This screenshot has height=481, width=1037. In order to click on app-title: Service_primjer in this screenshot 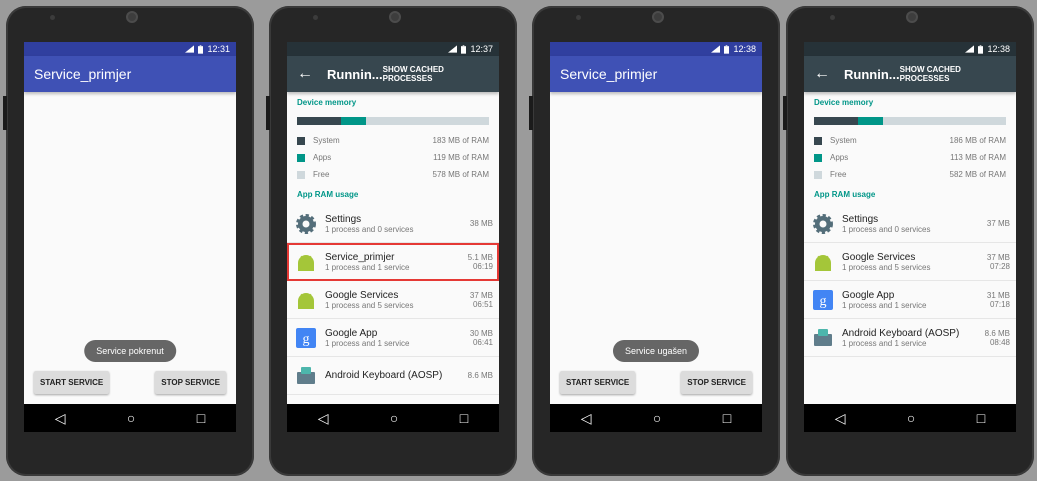, I will do `click(609, 74)`.